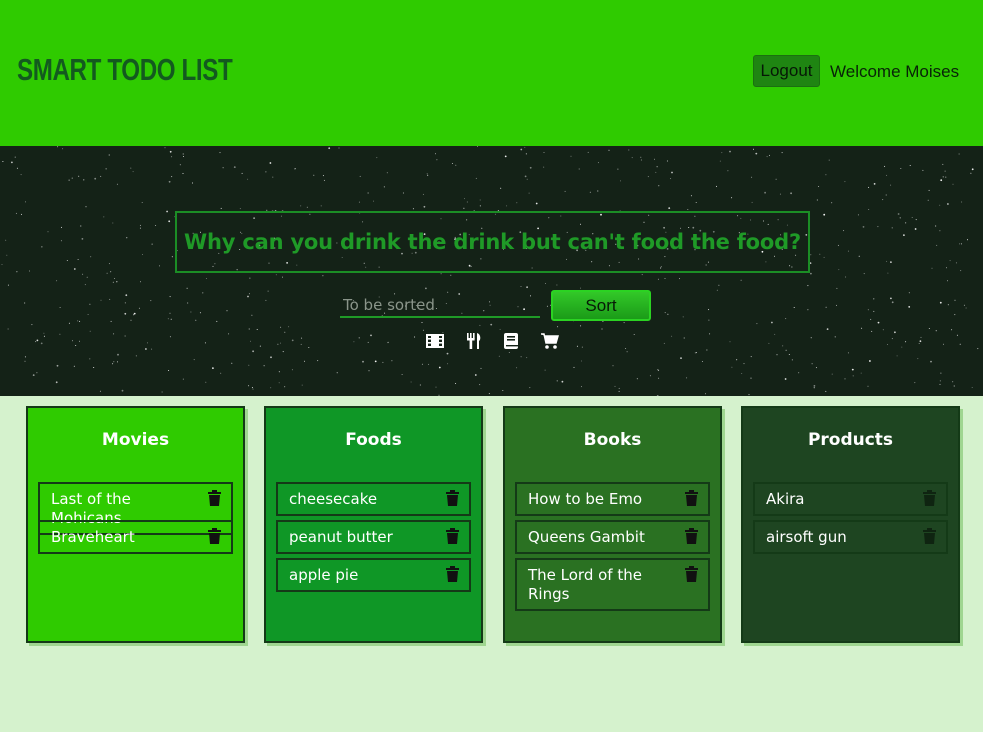 The width and height of the screenshot is (983, 732). What do you see at coordinates (895, 71) in the screenshot?
I see `welcome-message: Welcome Moises` at bounding box center [895, 71].